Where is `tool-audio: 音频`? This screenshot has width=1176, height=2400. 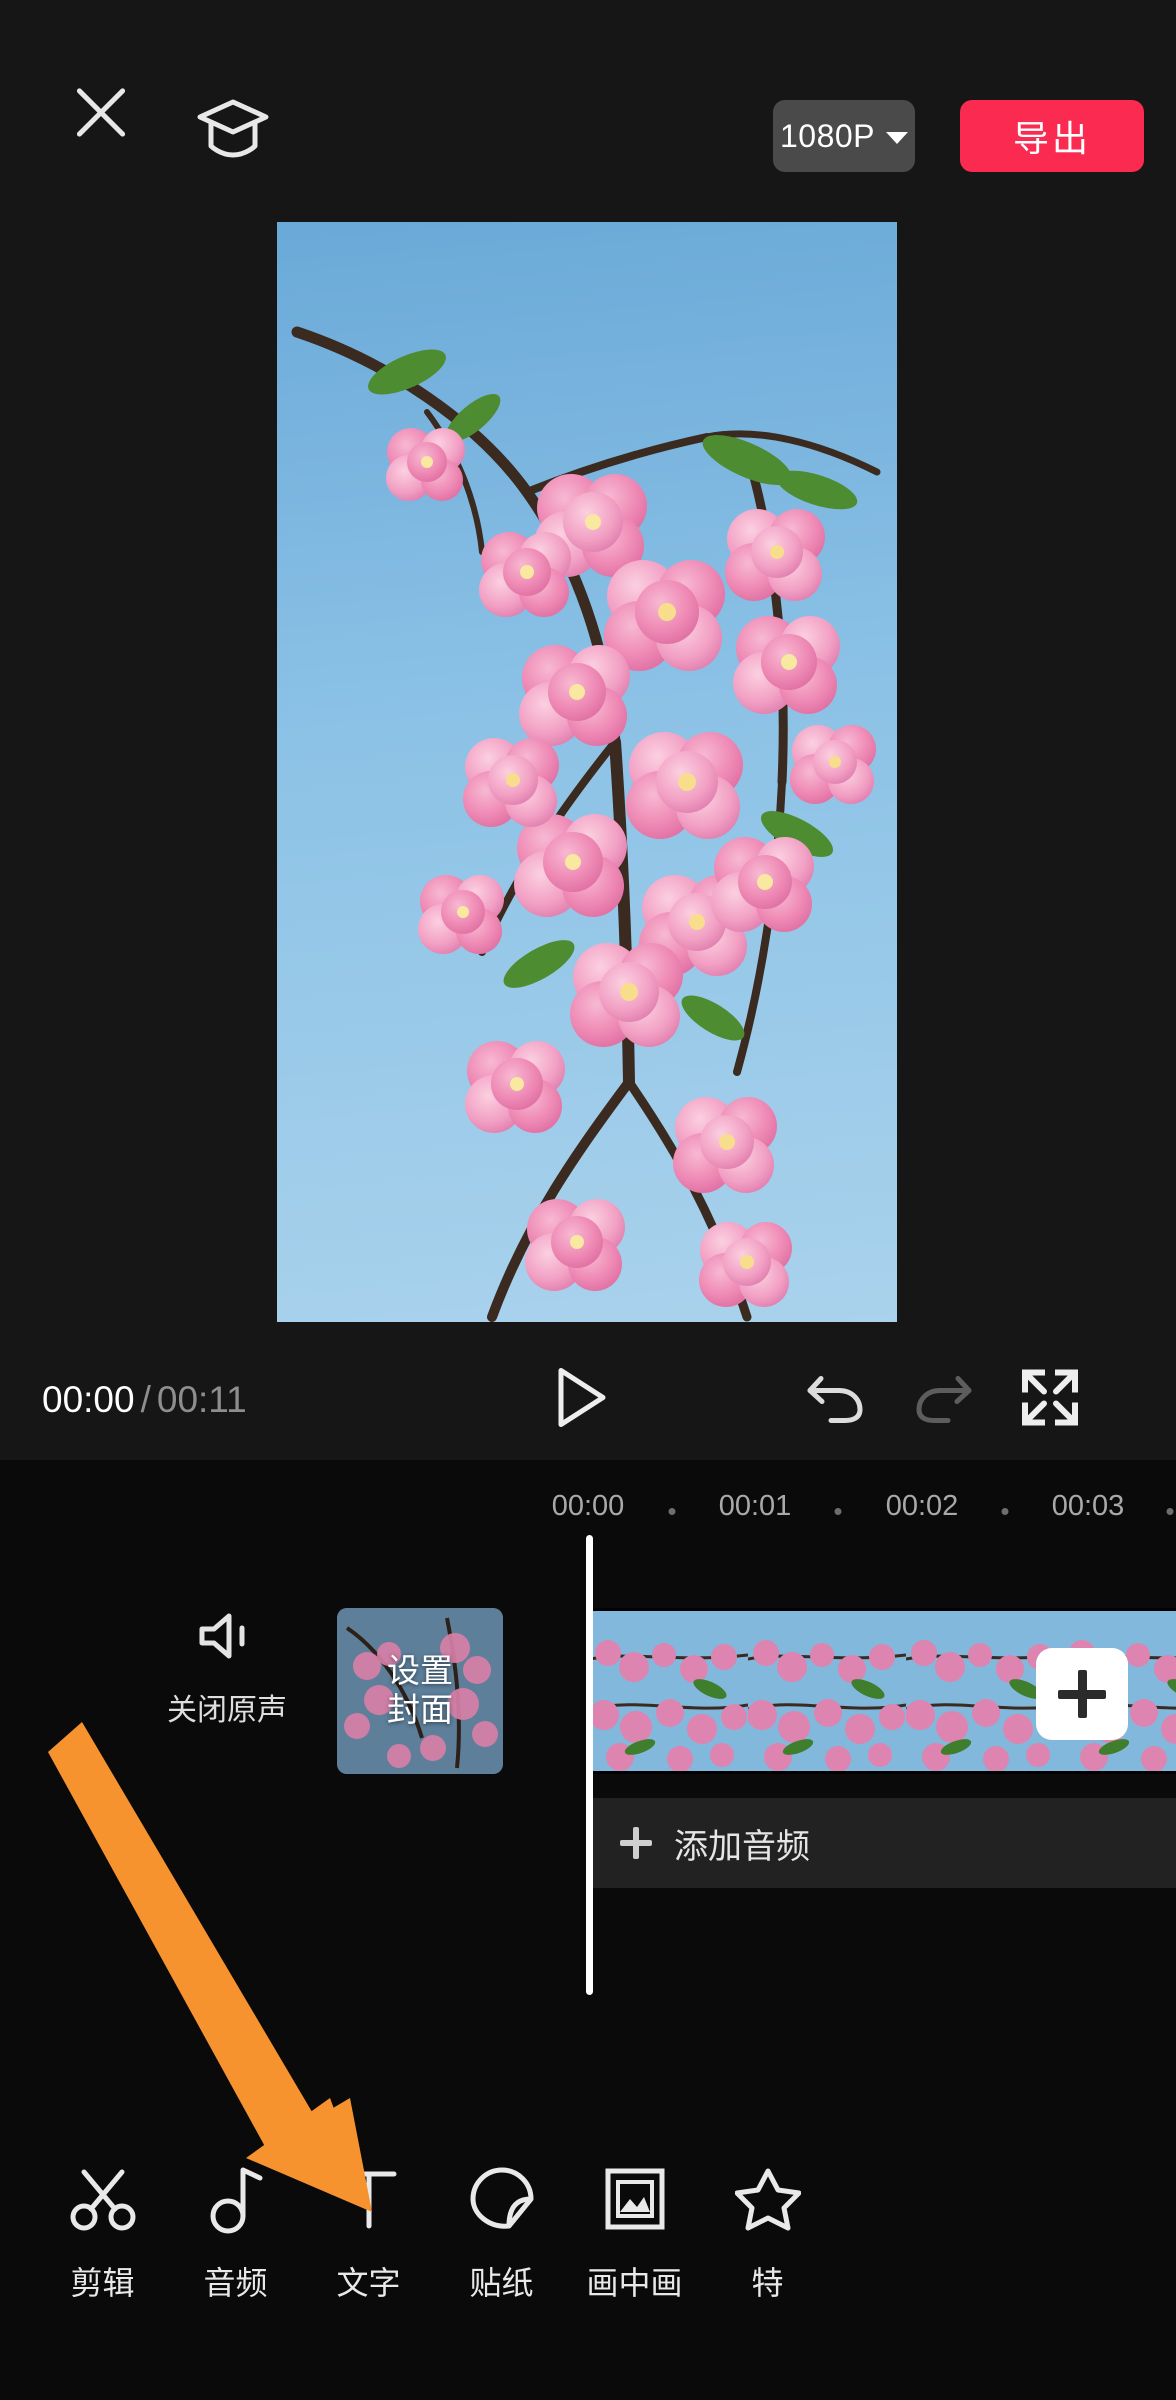 tool-audio: 音频 is located at coordinates (235, 2234).